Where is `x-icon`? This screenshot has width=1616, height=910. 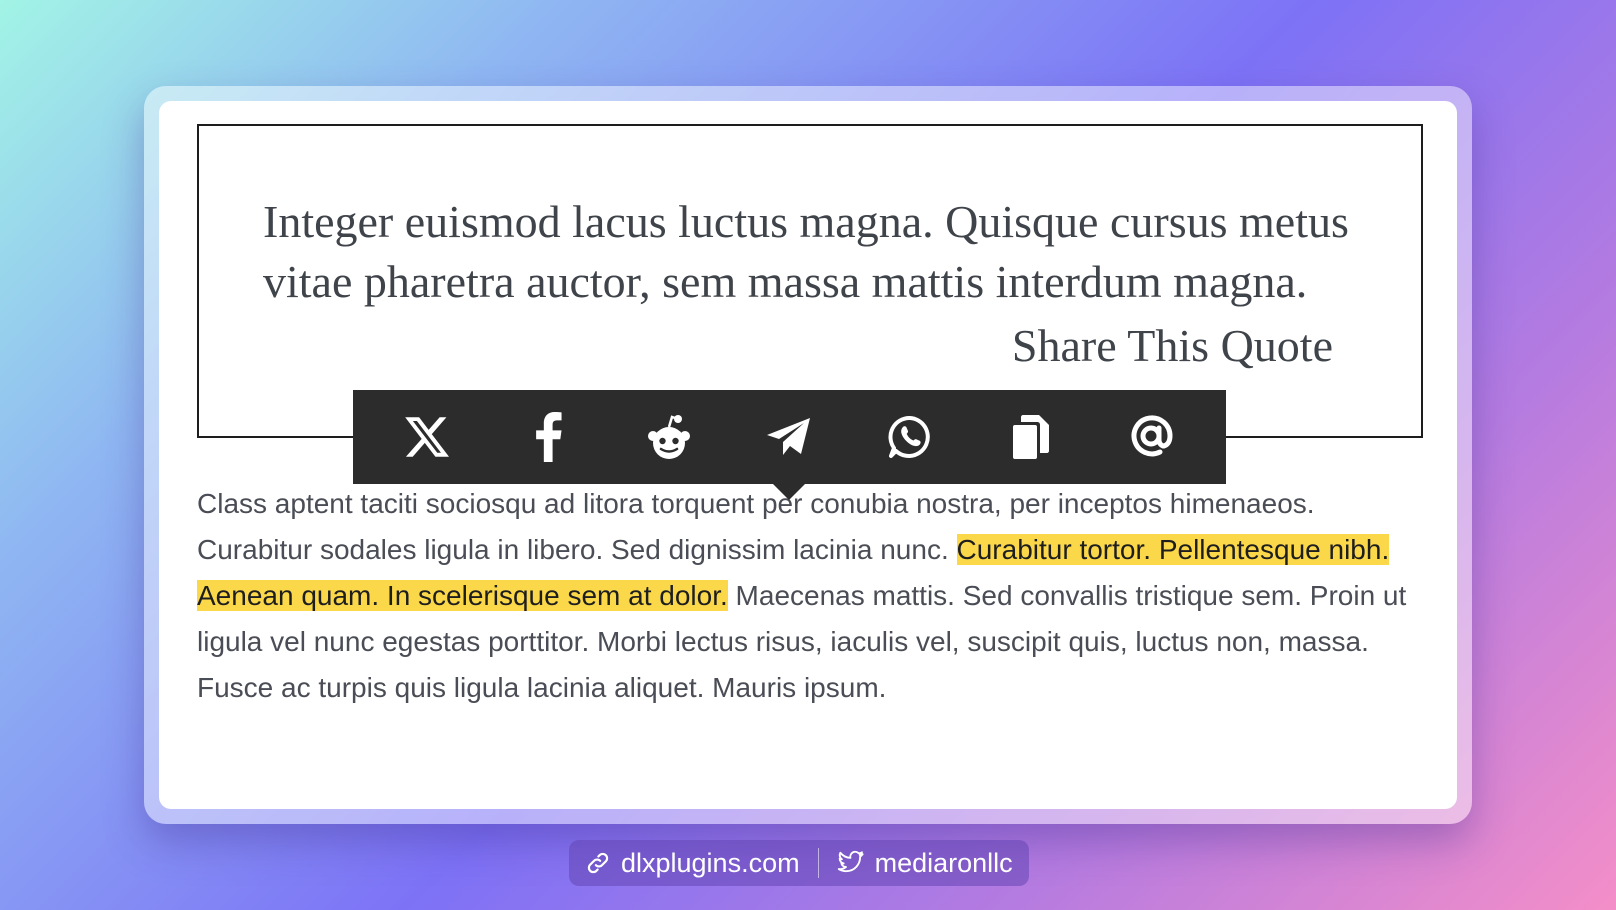 x-icon is located at coordinates (427, 437).